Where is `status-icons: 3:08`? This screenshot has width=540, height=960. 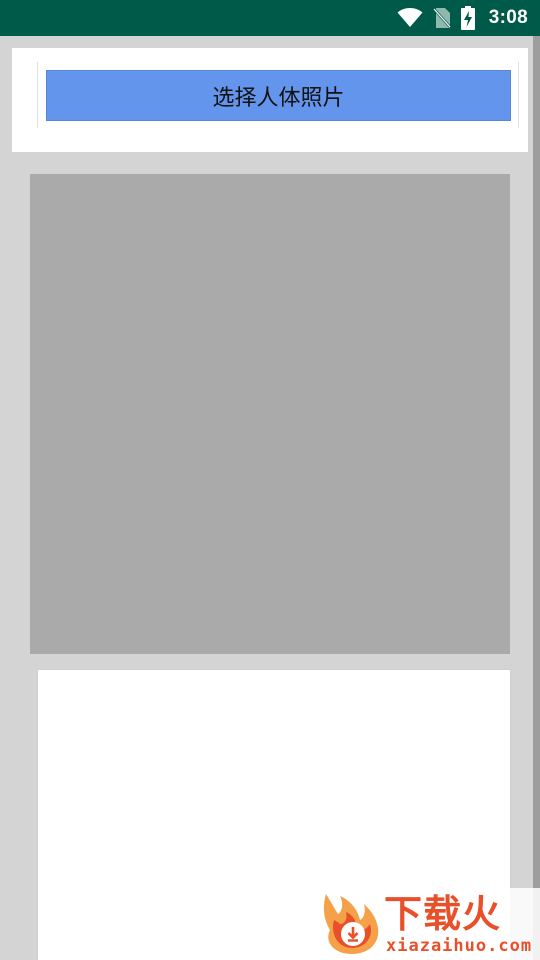 status-icons: 3:08 is located at coordinates (462, 18).